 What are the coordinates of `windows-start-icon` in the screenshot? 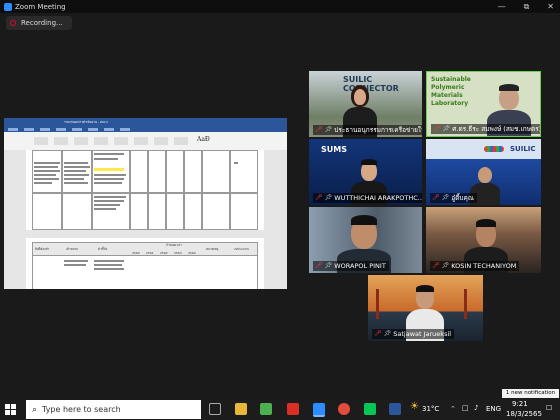 It's located at (10, 409).